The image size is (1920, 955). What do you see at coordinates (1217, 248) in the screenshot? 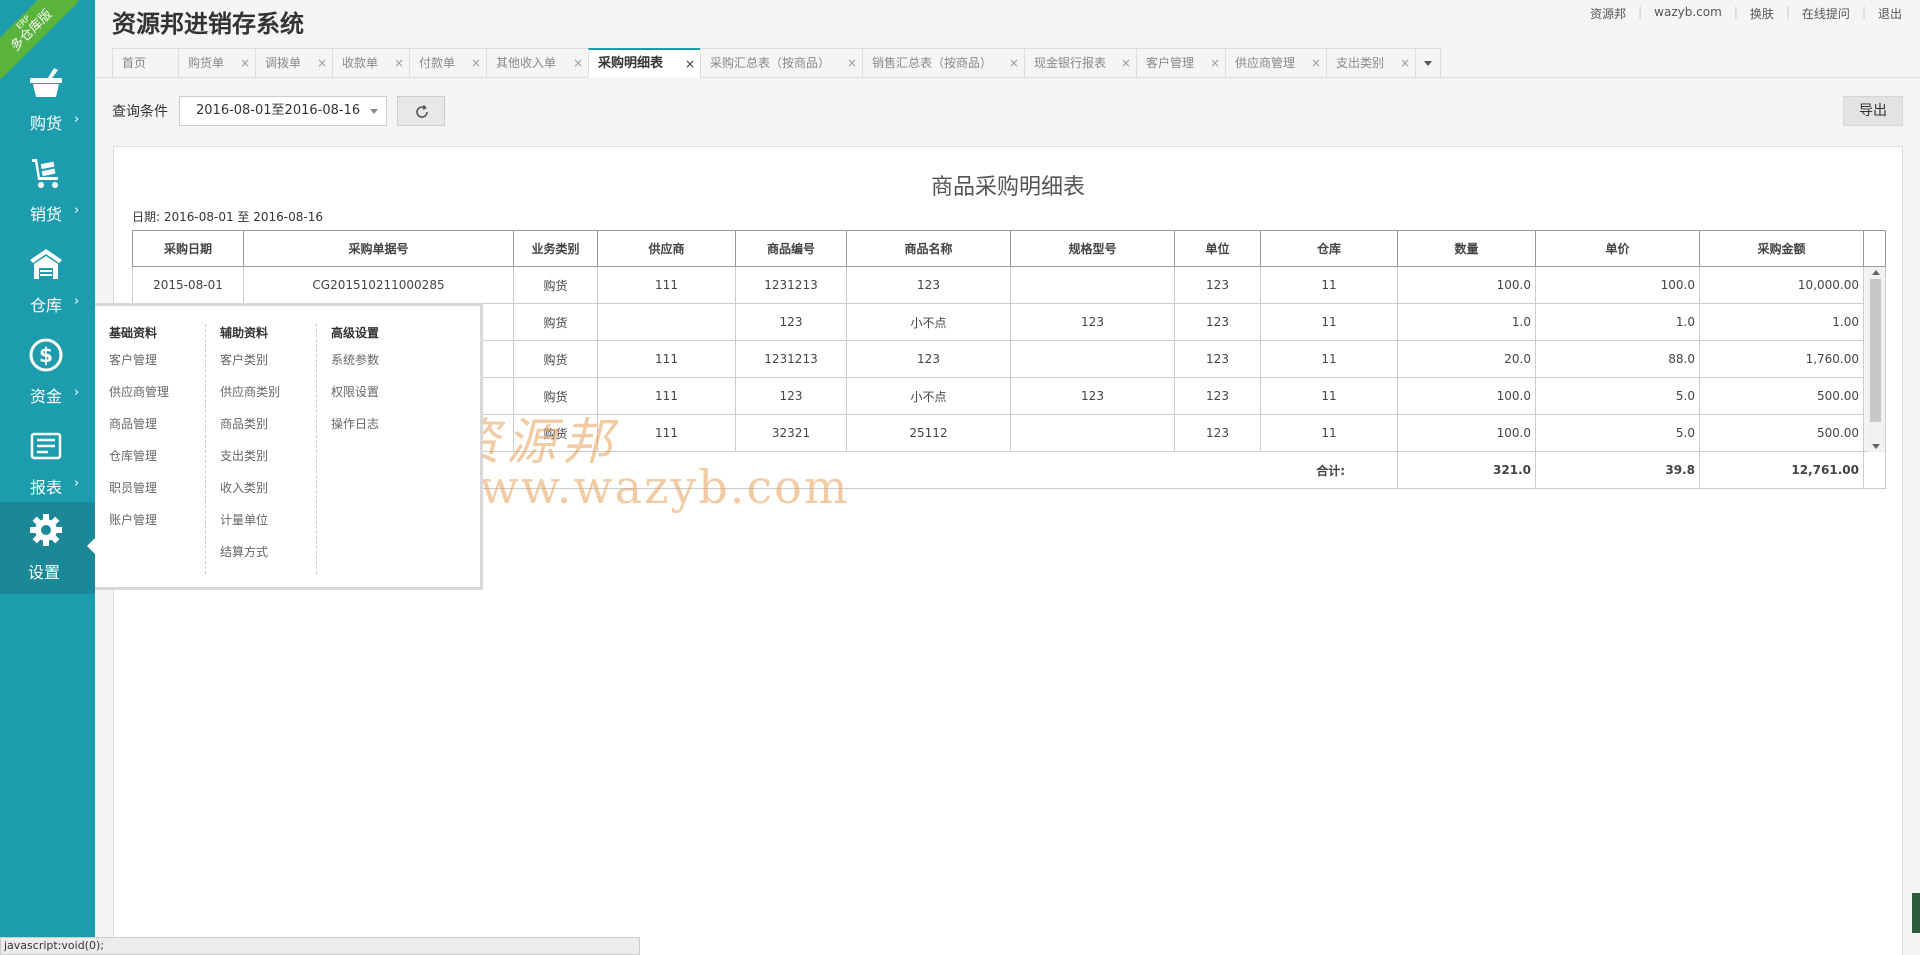
I see `column-header: 单位` at bounding box center [1217, 248].